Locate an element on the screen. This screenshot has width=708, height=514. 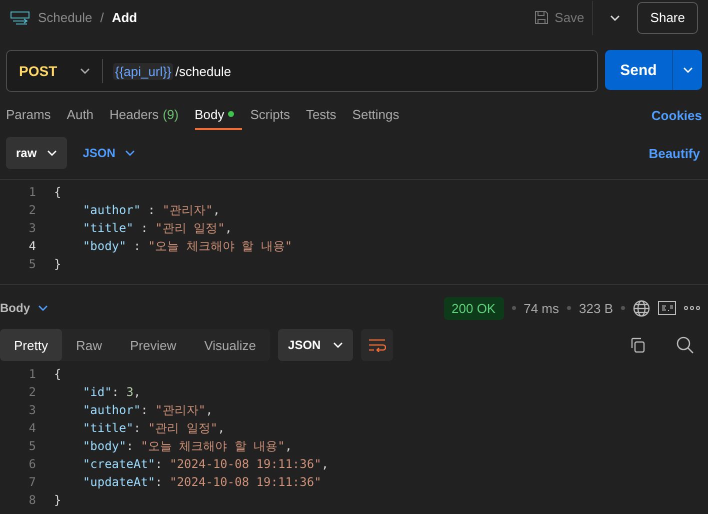
share-button: Share is located at coordinates (667, 18).